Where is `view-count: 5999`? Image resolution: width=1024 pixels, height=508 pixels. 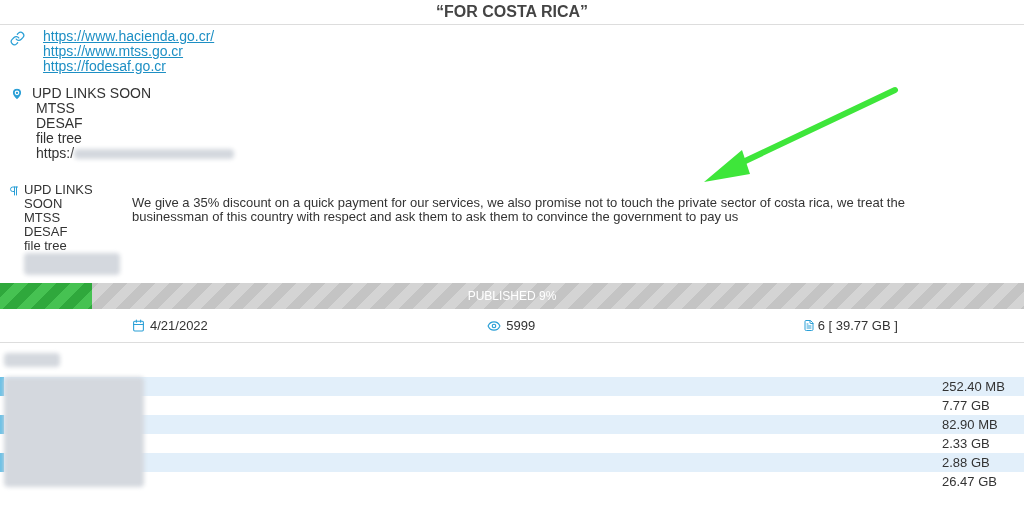 view-count: 5999 is located at coordinates (521, 325).